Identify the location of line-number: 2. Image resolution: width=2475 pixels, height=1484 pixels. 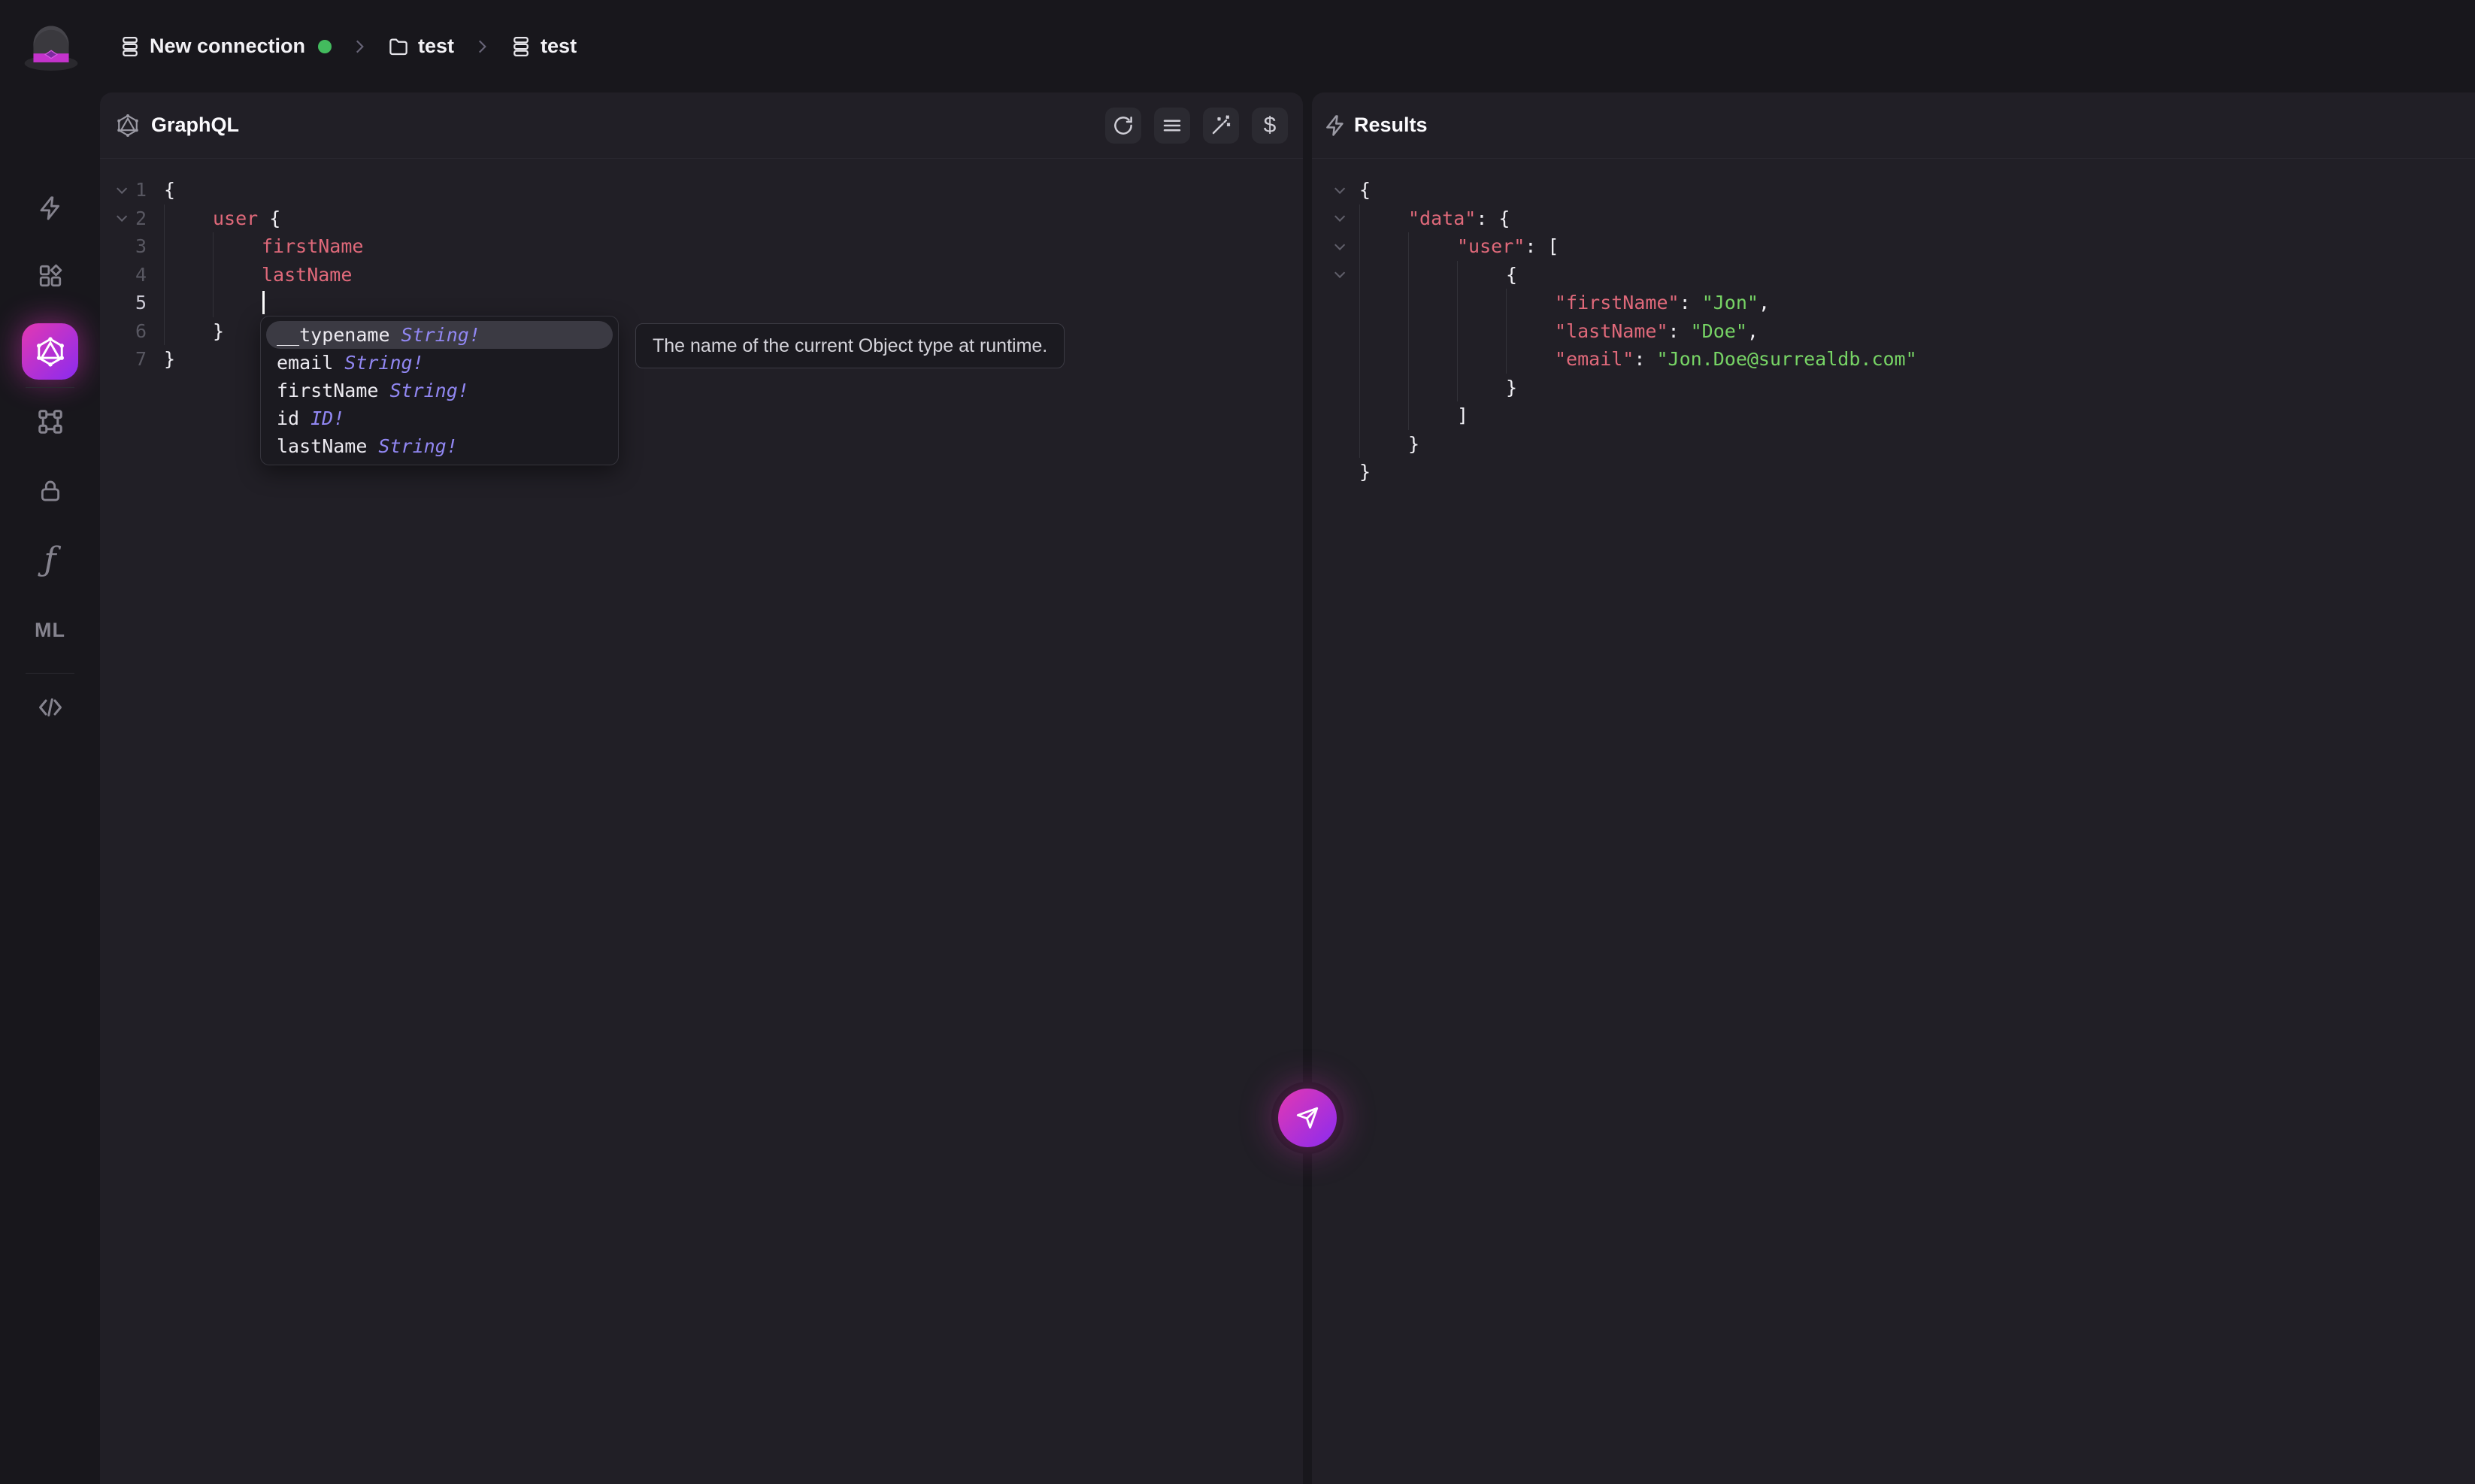
(141, 218).